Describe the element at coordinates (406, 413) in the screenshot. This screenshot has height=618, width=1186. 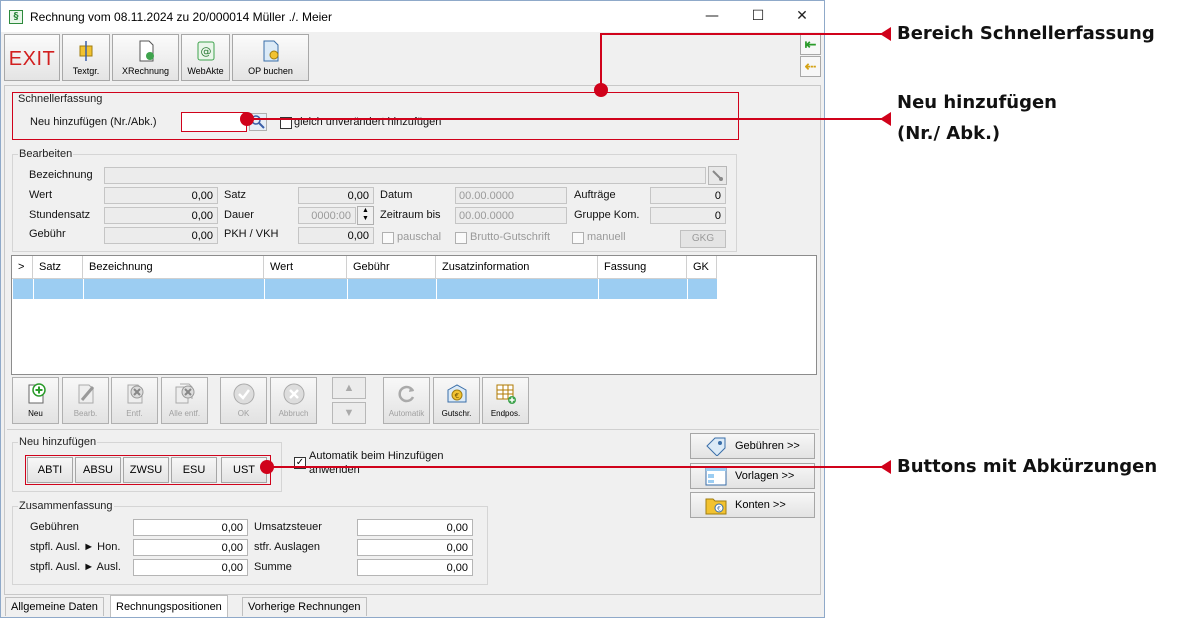
I see `automatik-label: Automatik` at that location.